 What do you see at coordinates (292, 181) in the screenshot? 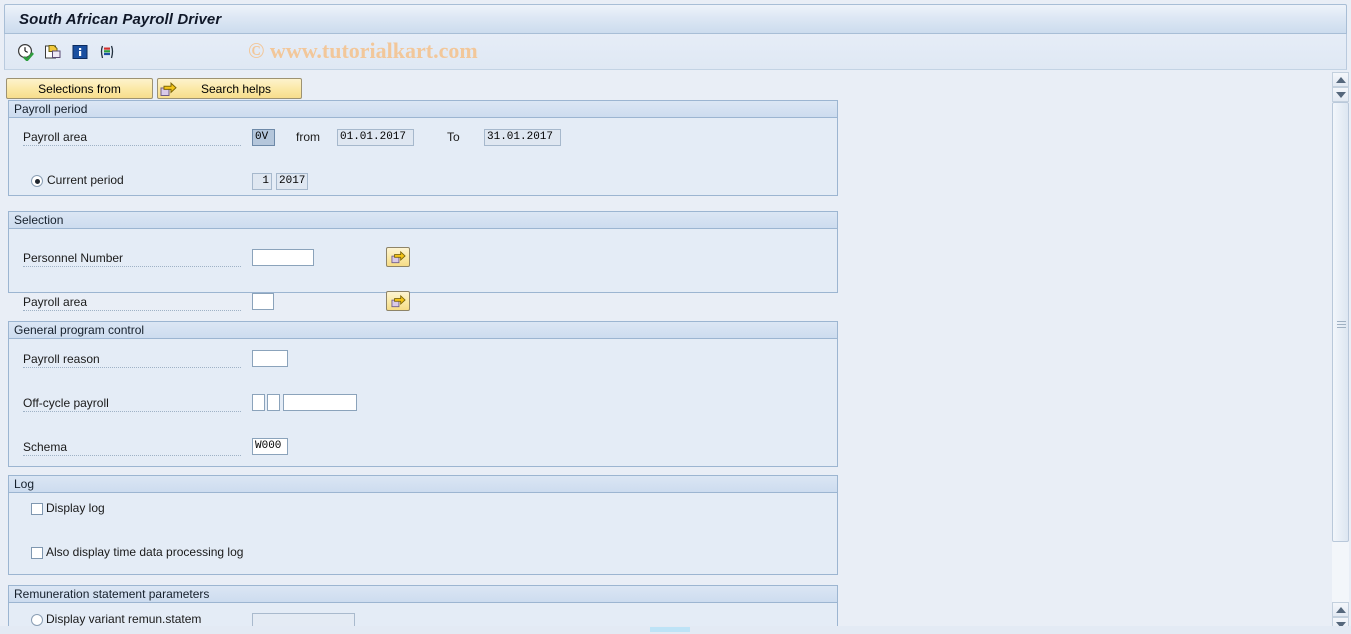
I see `current-period-year-input: 2017` at bounding box center [292, 181].